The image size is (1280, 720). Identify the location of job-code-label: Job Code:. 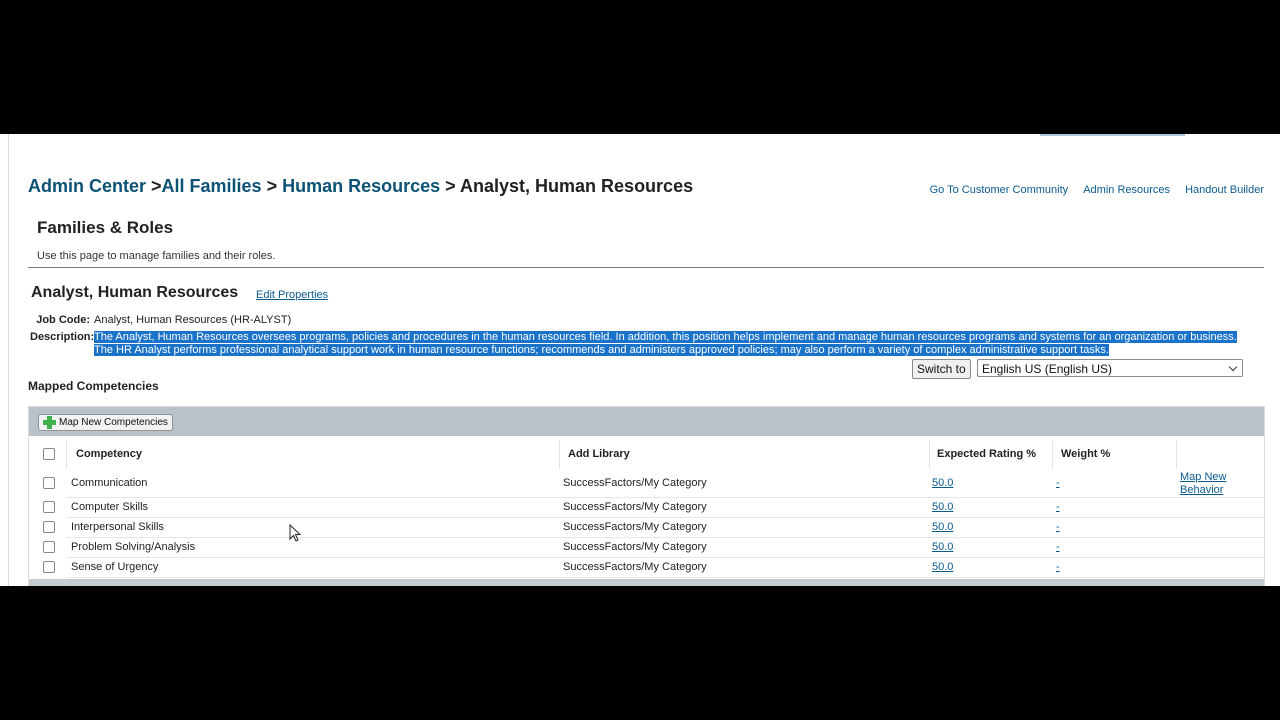
(63, 320).